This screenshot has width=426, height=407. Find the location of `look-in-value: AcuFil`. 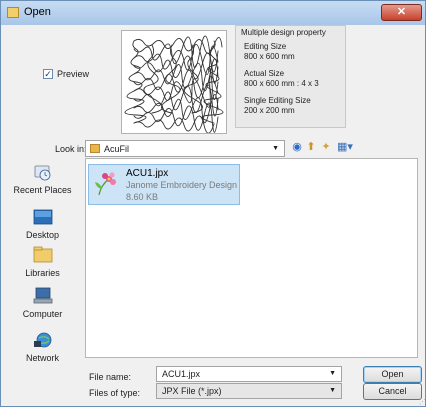

look-in-value: AcuFil is located at coordinates (117, 149).